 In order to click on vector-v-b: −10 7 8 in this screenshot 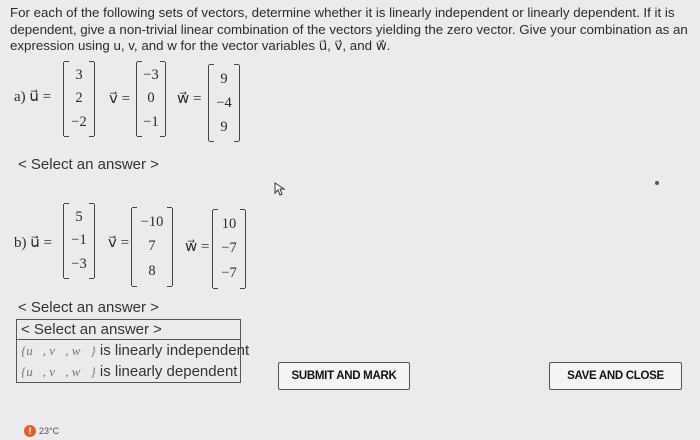, I will do `click(152, 247)`.